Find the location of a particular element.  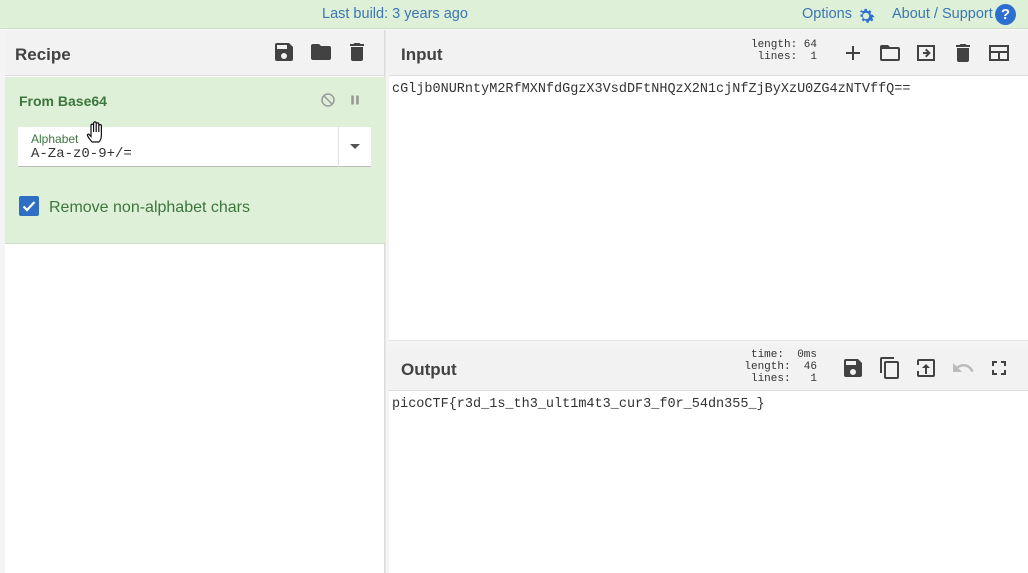

pause-icon is located at coordinates (355, 100).